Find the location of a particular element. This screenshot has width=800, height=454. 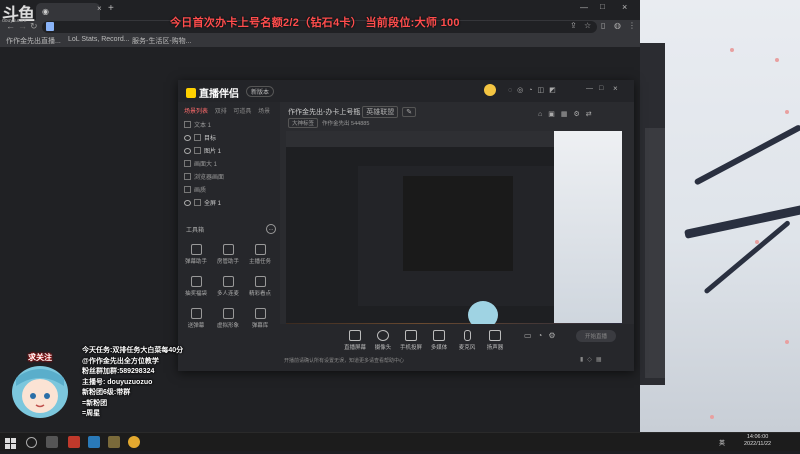

button-label: 多媒体 is located at coordinates (439, 348).